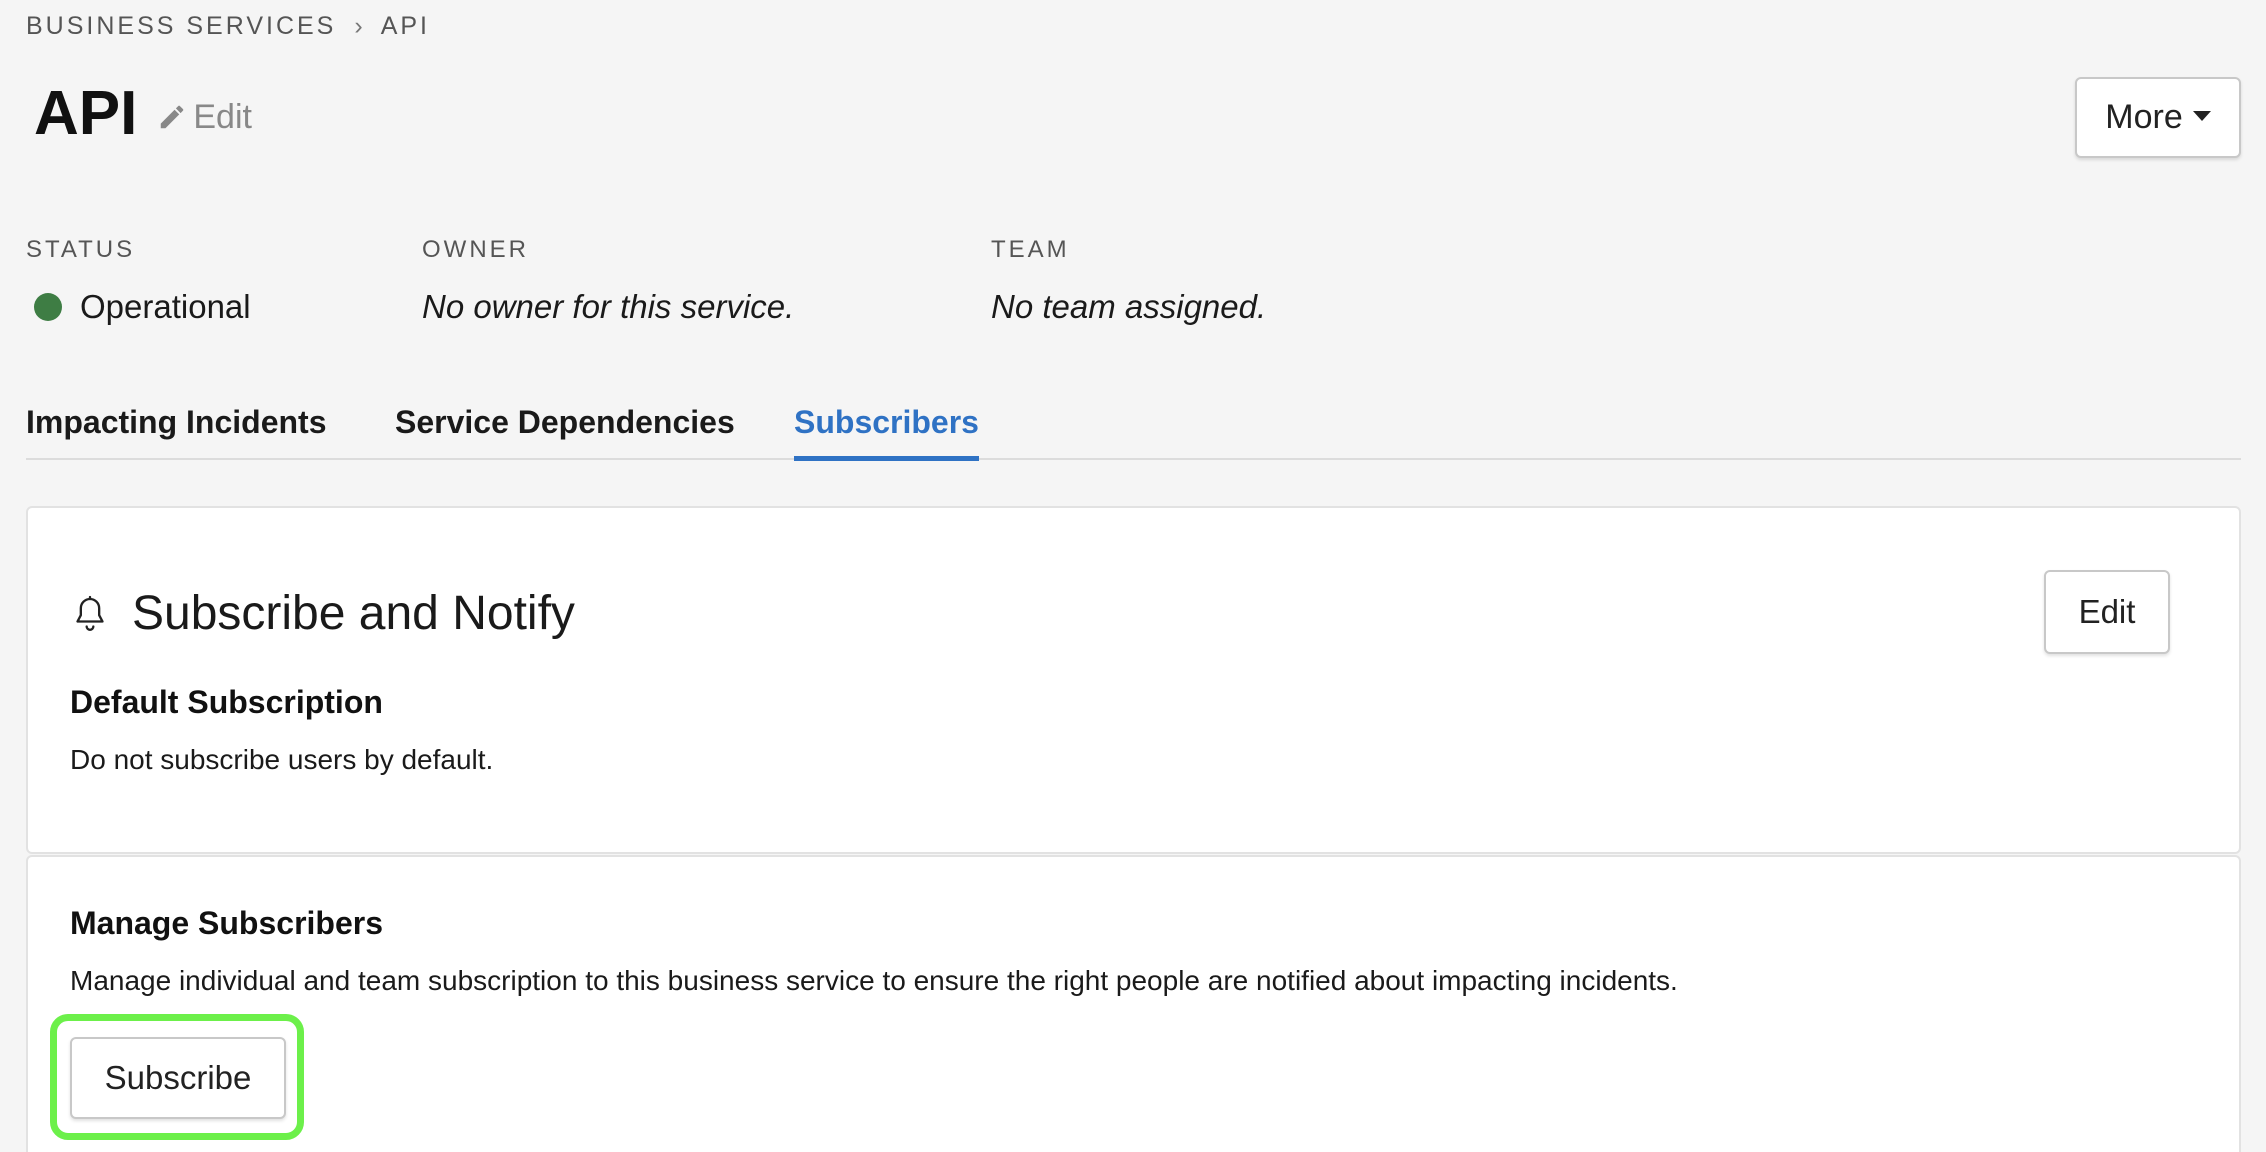 The image size is (2266, 1152). Describe the element at coordinates (226, 923) in the screenshot. I see `manage-subscribers-title: Manage Subscribers` at that location.